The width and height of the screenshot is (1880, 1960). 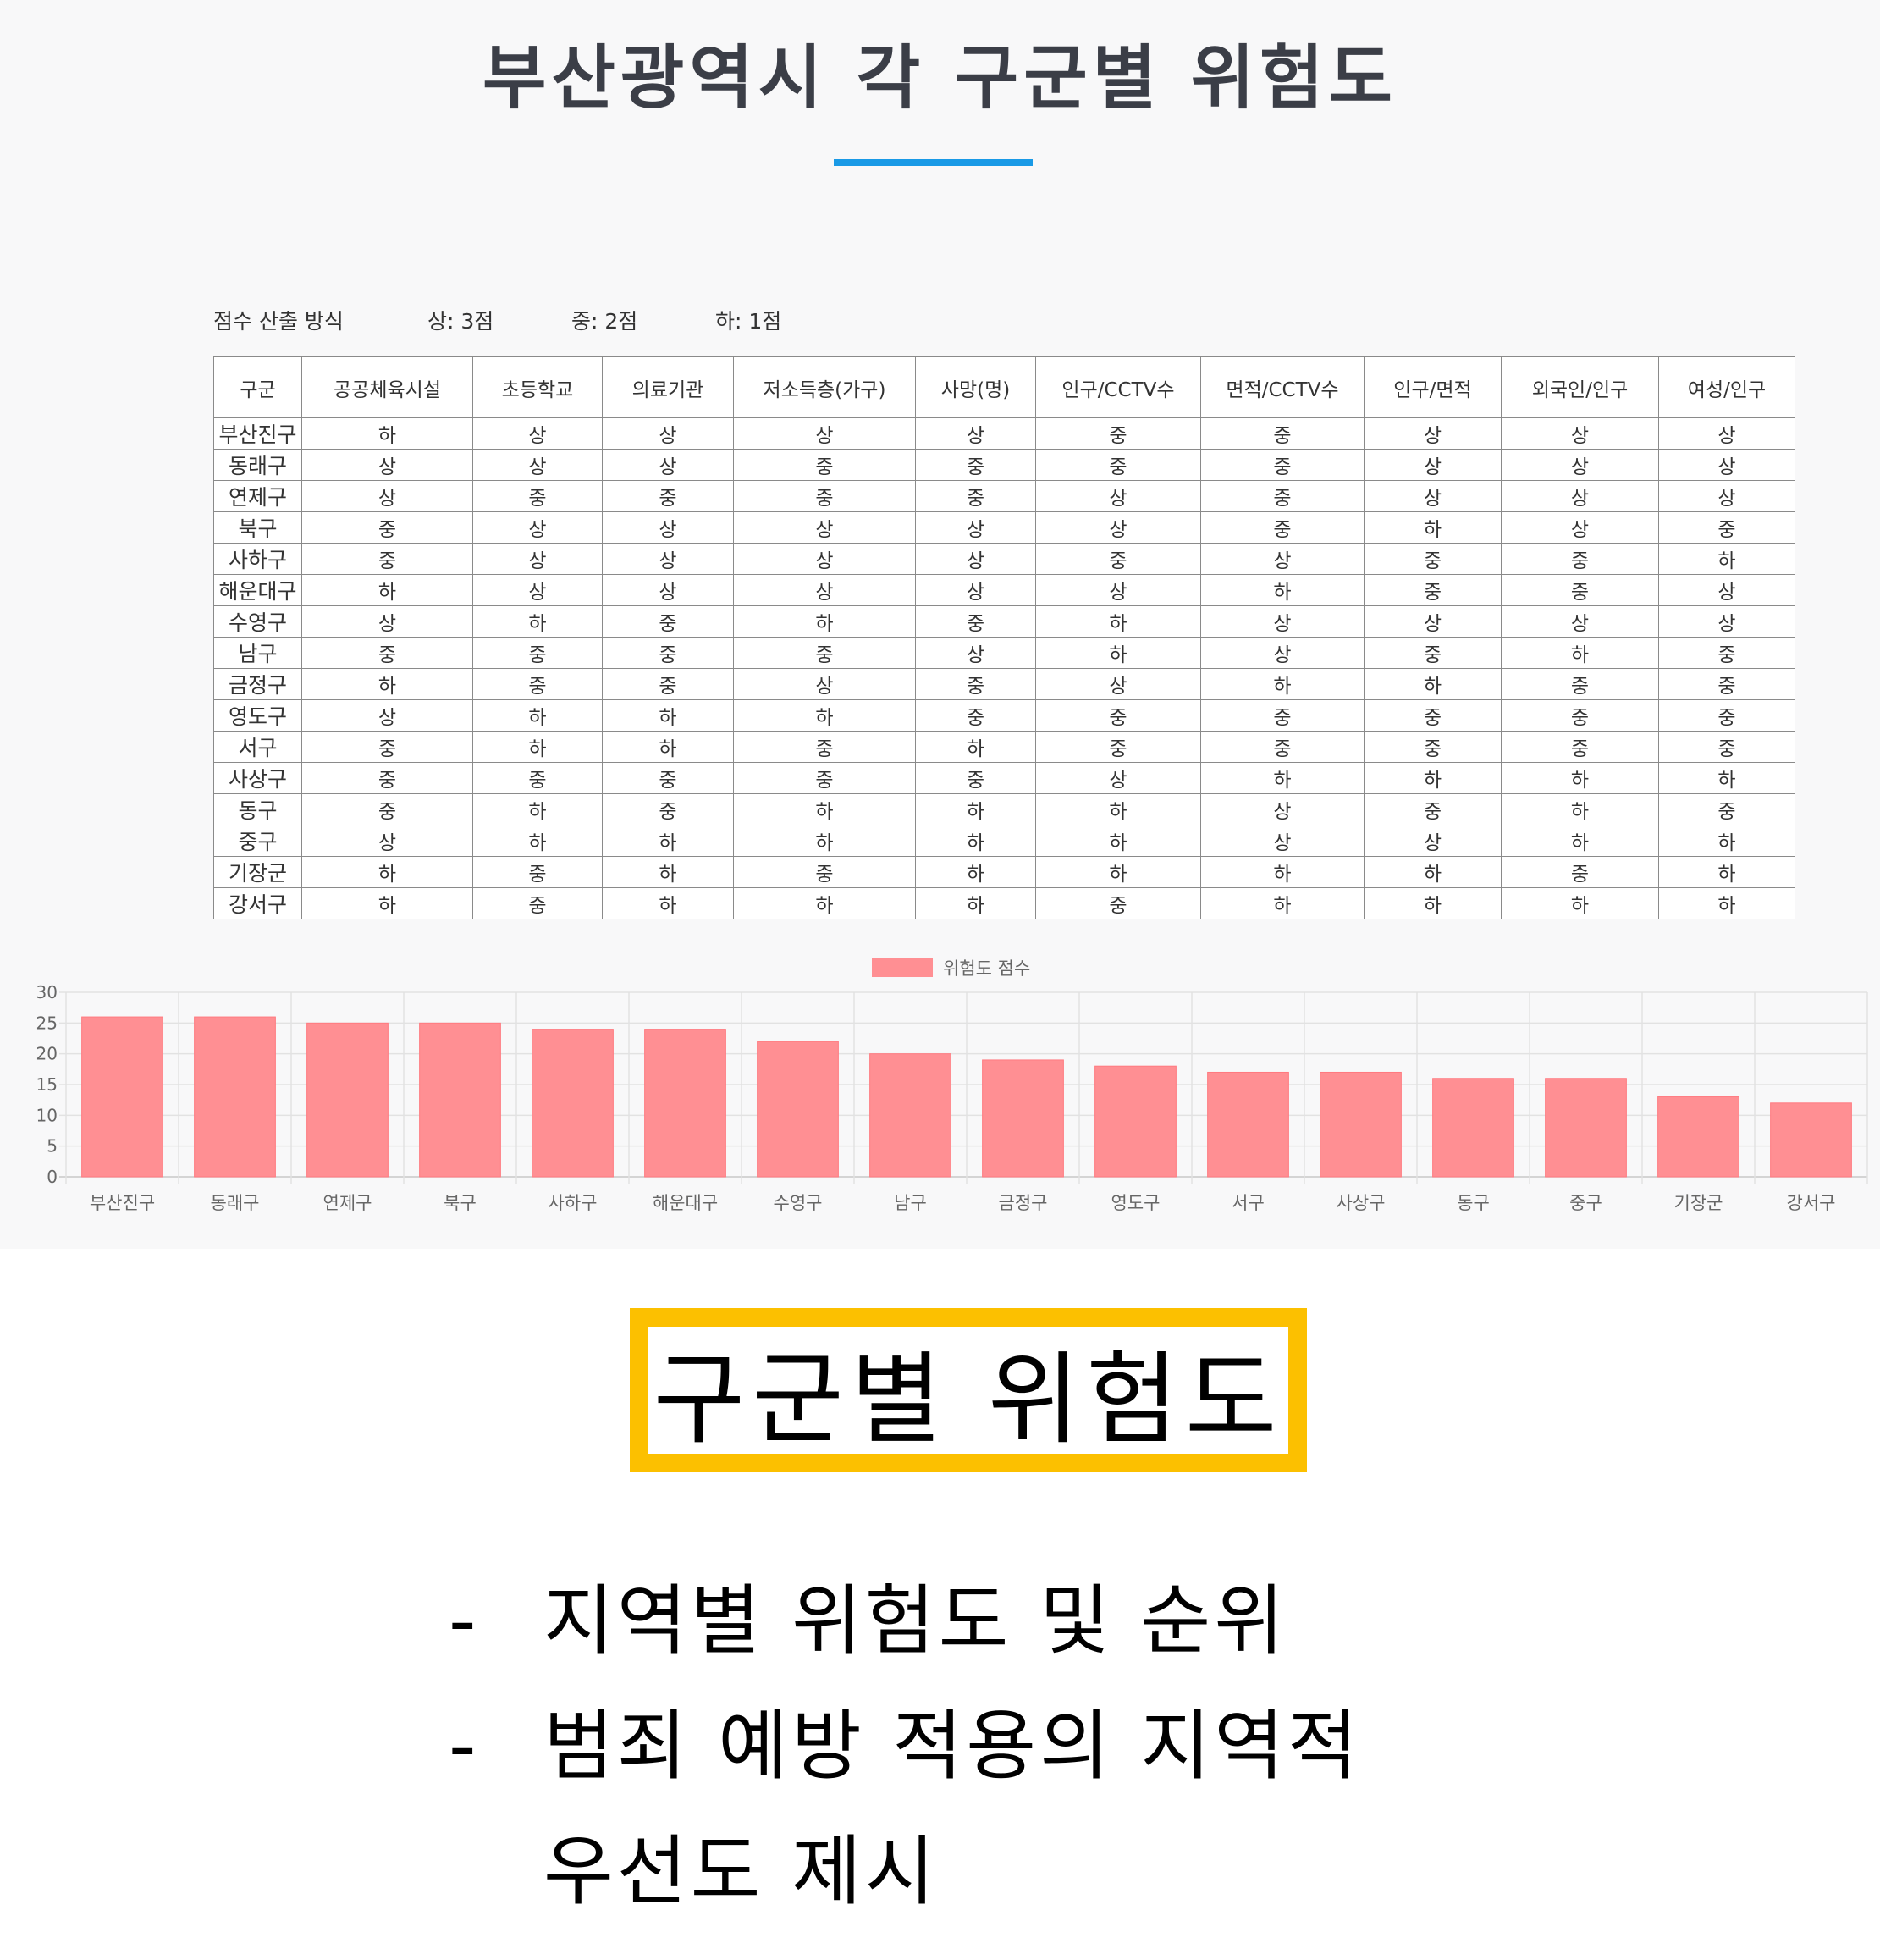 I want to click on y-tick-label: 10, so click(x=47, y=1115).